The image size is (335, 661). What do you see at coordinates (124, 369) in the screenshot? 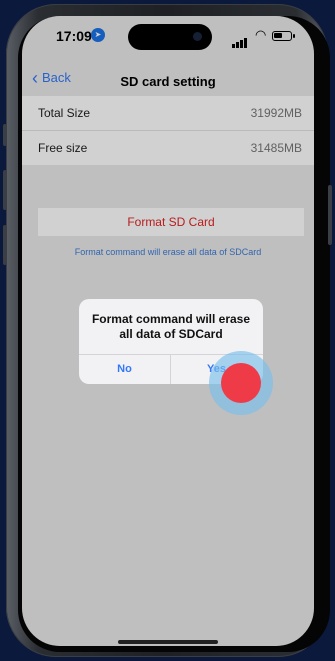
I see `no-button: No` at bounding box center [124, 369].